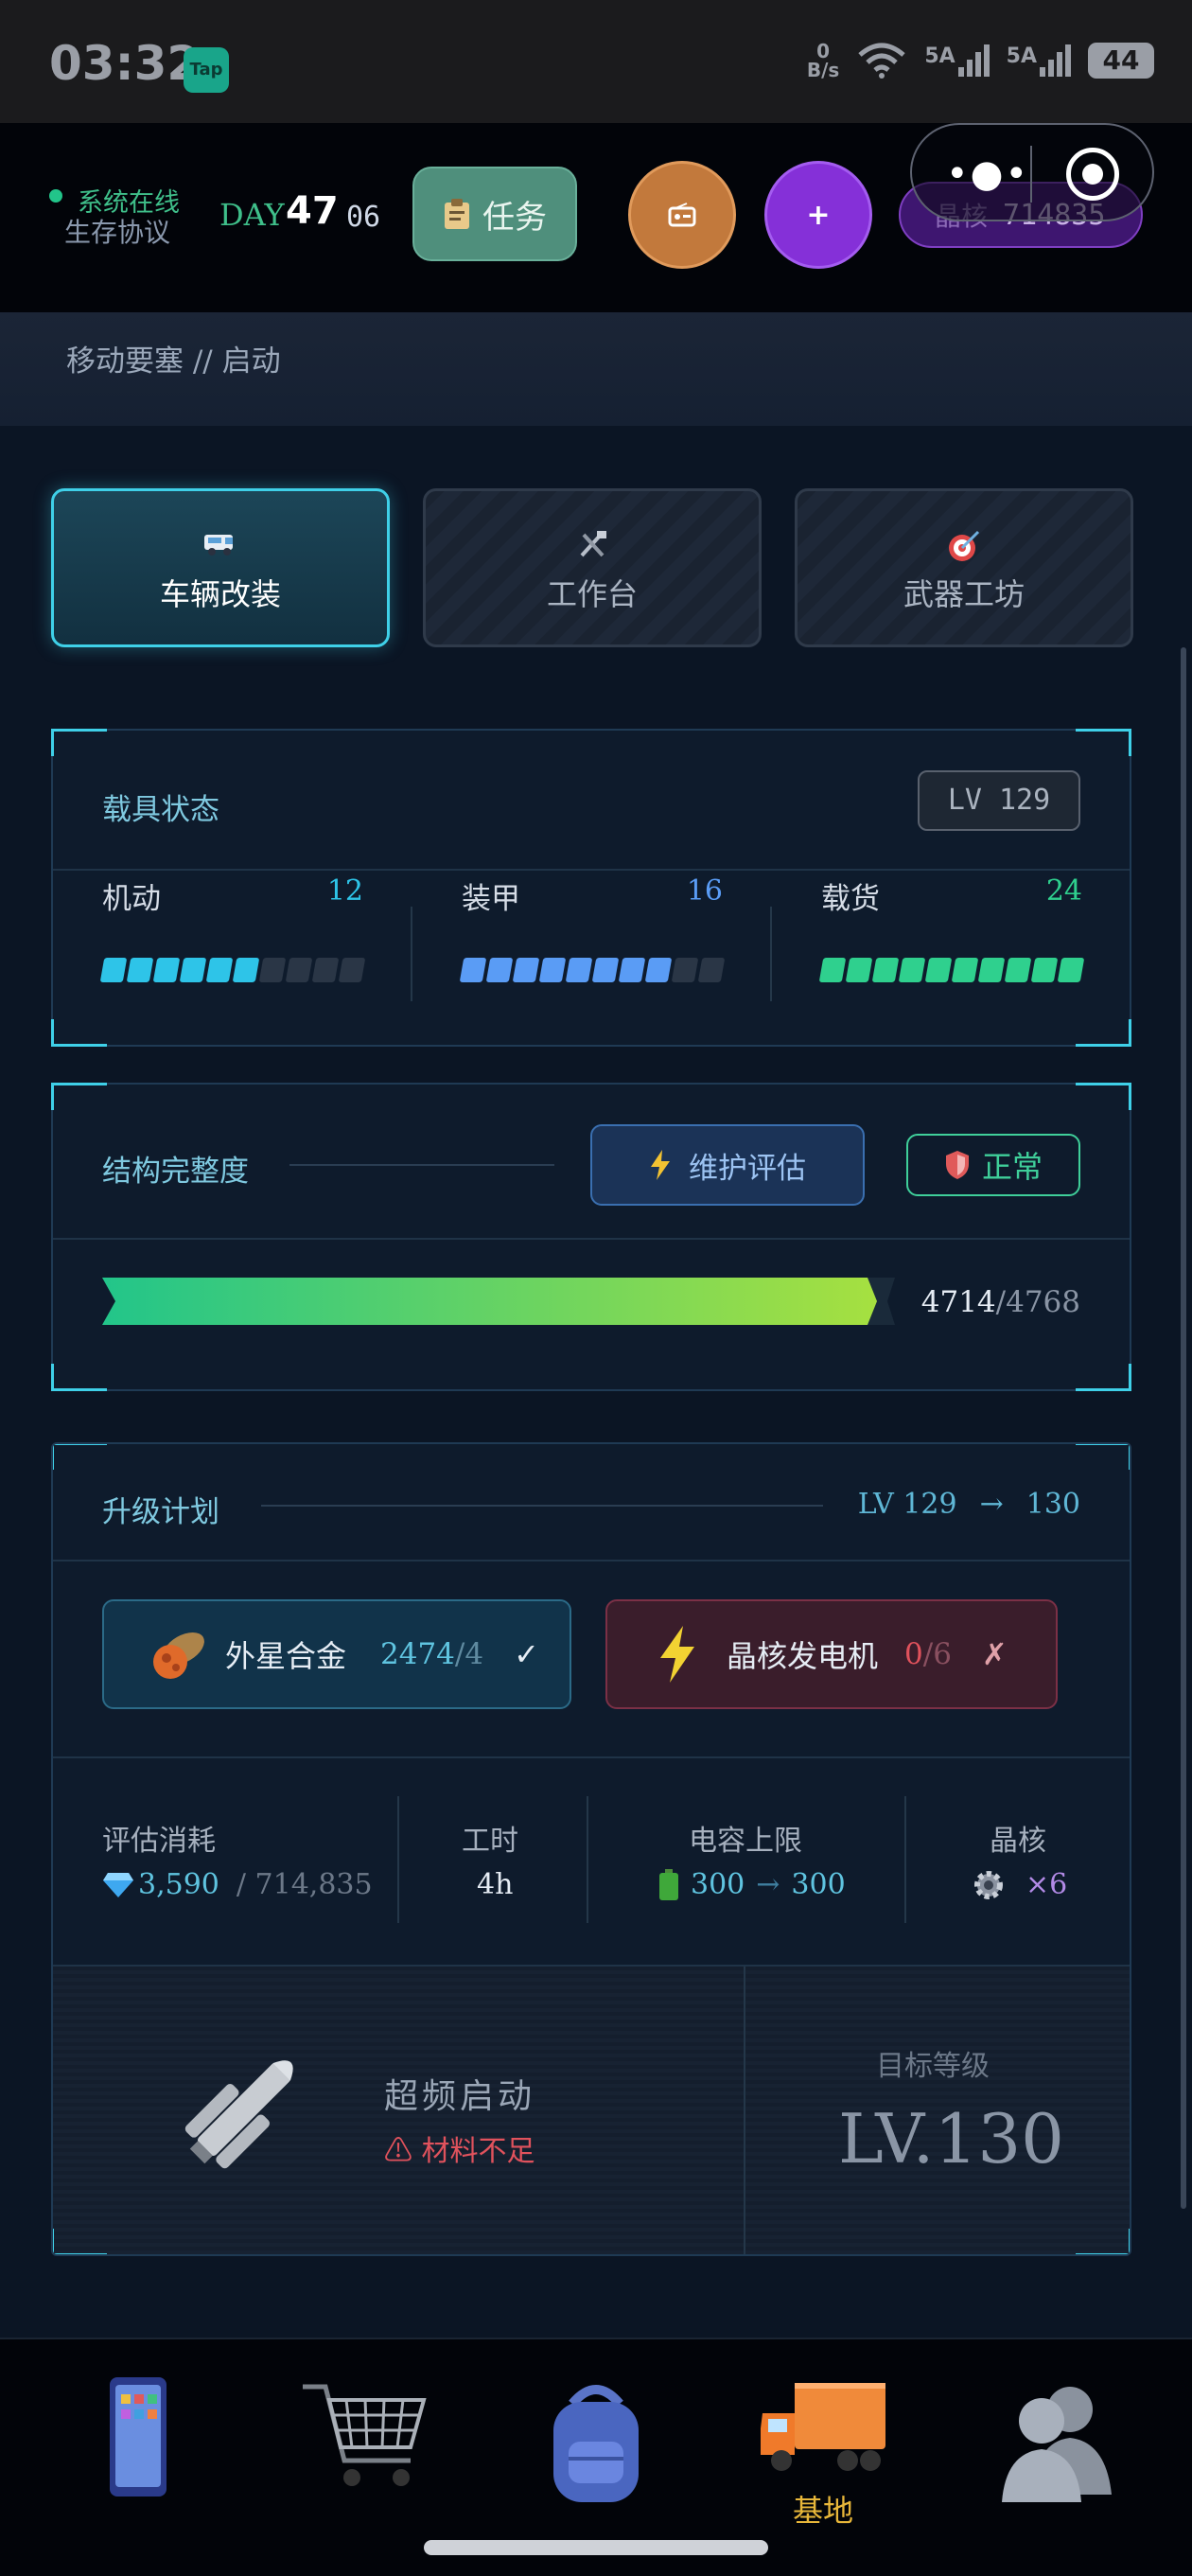 The height and width of the screenshot is (2576, 1192). What do you see at coordinates (1183, 1428) in the screenshot?
I see `scrollbar` at bounding box center [1183, 1428].